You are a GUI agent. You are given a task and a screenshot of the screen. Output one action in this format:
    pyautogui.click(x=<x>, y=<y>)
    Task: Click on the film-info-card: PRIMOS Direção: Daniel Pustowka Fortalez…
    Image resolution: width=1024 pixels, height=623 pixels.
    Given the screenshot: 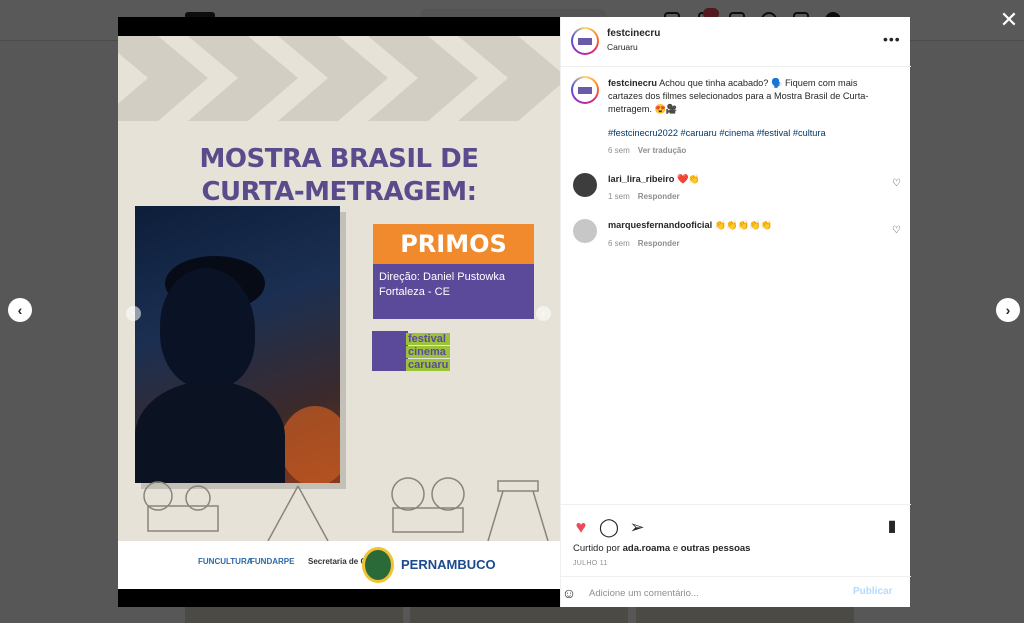 What is the action you would take?
    pyautogui.click(x=453, y=271)
    